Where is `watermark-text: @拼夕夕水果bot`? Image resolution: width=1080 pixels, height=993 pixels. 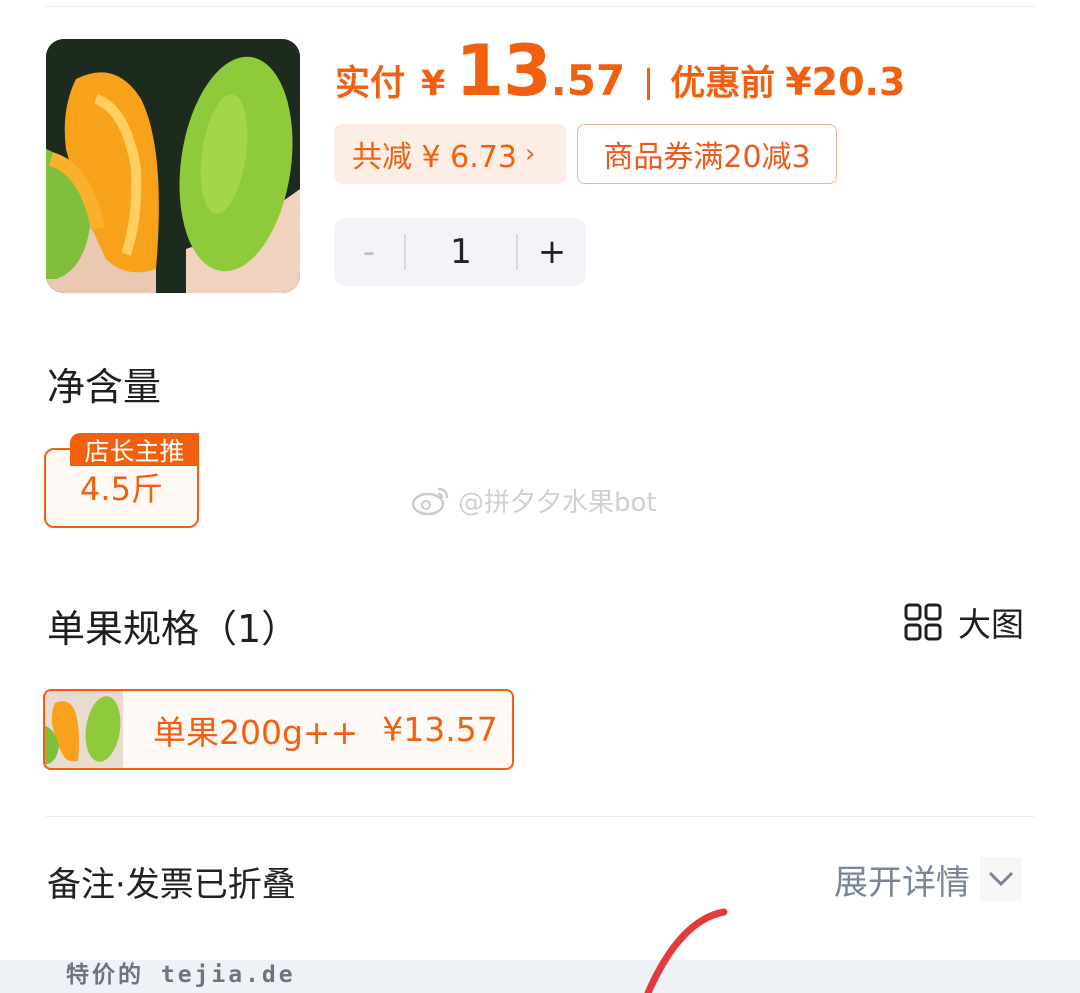 watermark-text: @拼夕夕水果bot is located at coordinates (557, 502).